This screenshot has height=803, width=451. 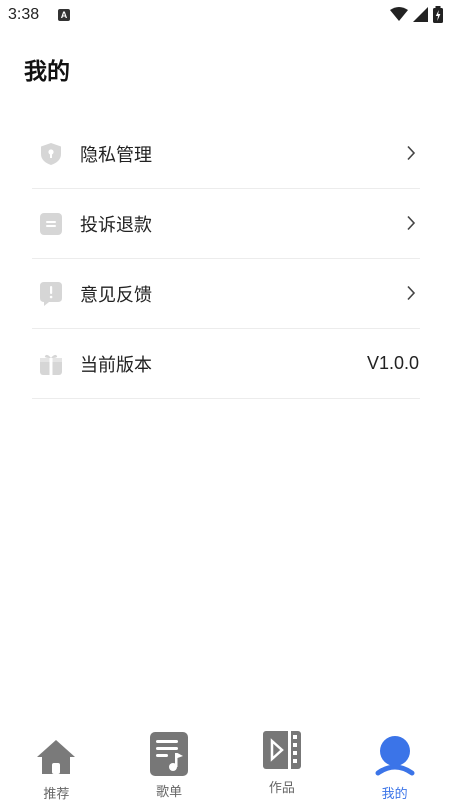 What do you see at coordinates (281, 750) in the screenshot?
I see `video-work-icon` at bounding box center [281, 750].